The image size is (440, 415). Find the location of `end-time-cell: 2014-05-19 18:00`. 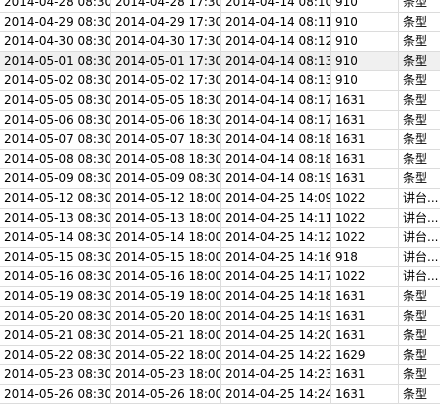

end-time-cell: 2014-05-19 18:00 is located at coordinates (166, 296).